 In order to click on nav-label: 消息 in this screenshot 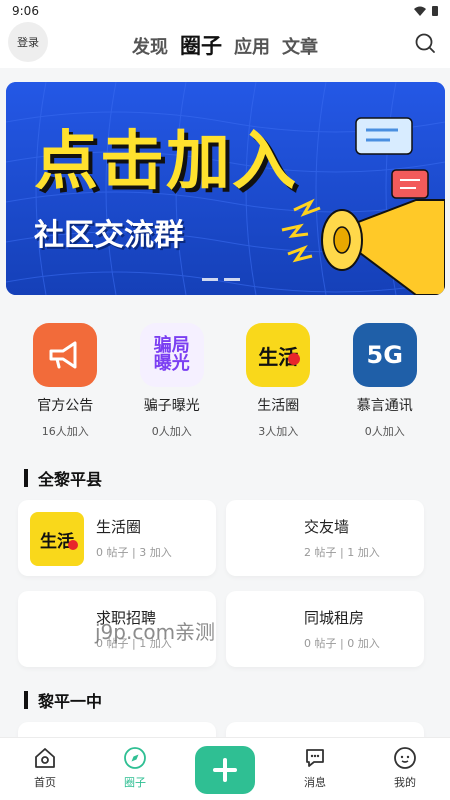, I will do `click(315, 782)`.